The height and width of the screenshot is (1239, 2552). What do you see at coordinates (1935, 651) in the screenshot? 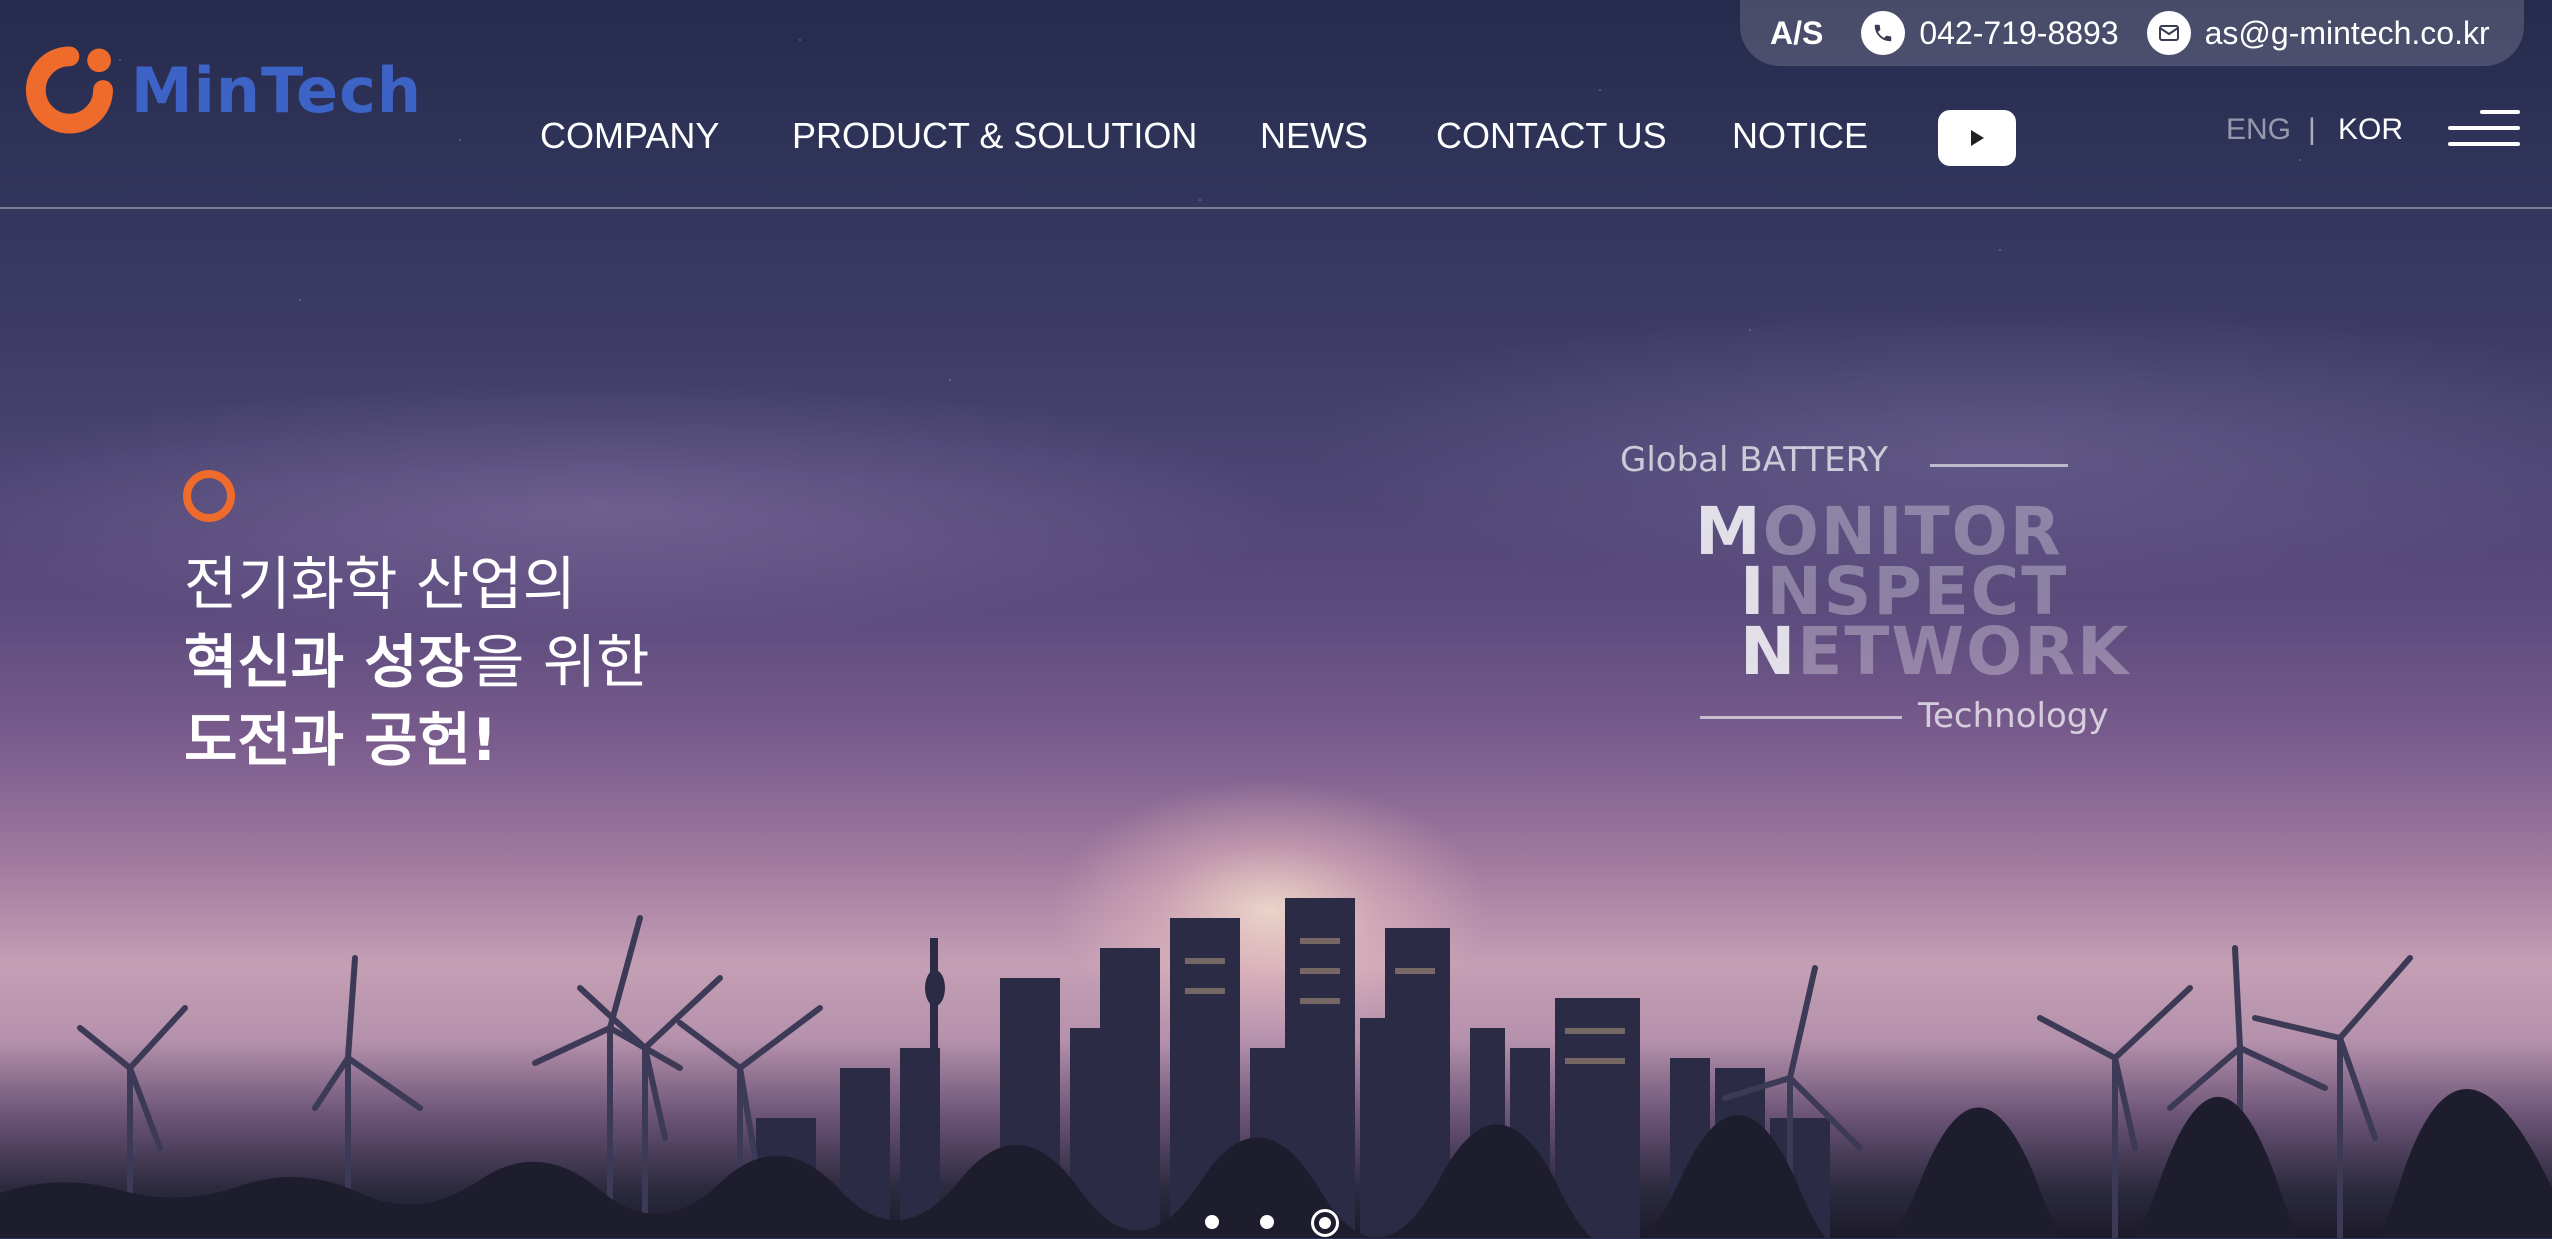
I see `tagline-word-network: NETWORK` at bounding box center [1935, 651].